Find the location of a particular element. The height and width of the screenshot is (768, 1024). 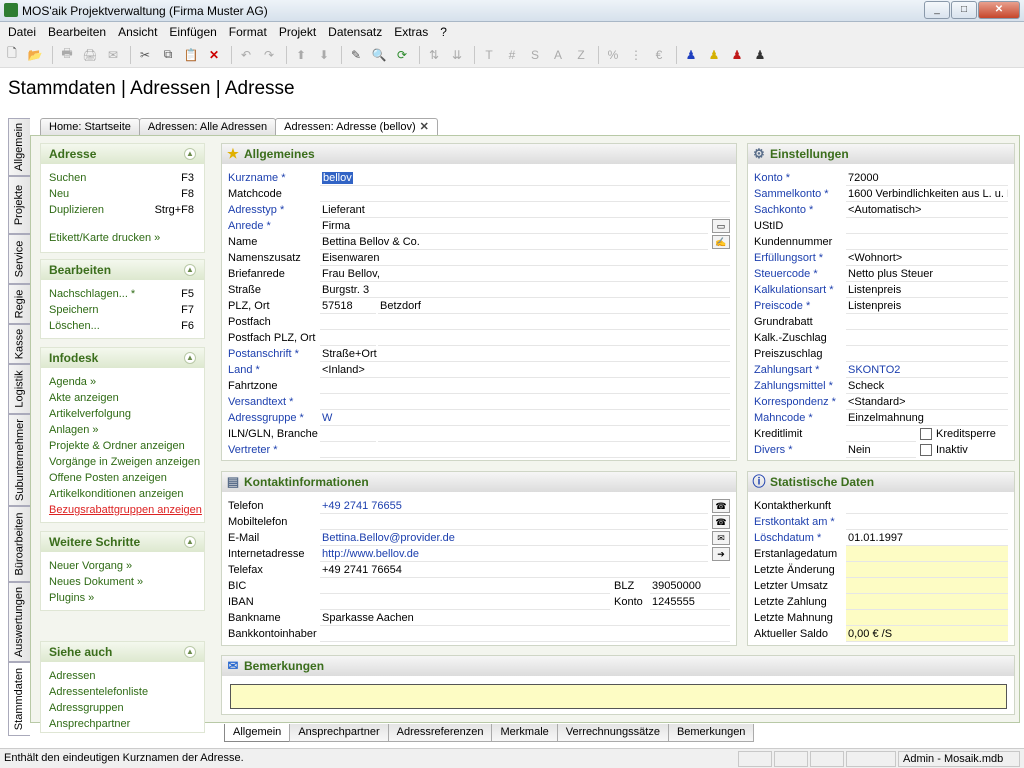

fahrtzone-field is located at coordinates (525, 386).